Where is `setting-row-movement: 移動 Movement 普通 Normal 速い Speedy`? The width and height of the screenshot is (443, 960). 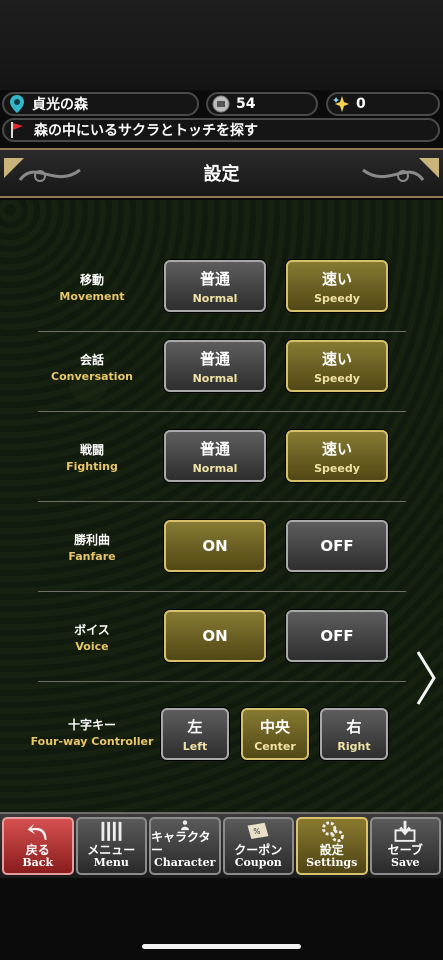 setting-row-movement: 移動 Movement 普通 Normal 速い Speedy is located at coordinates (222, 287).